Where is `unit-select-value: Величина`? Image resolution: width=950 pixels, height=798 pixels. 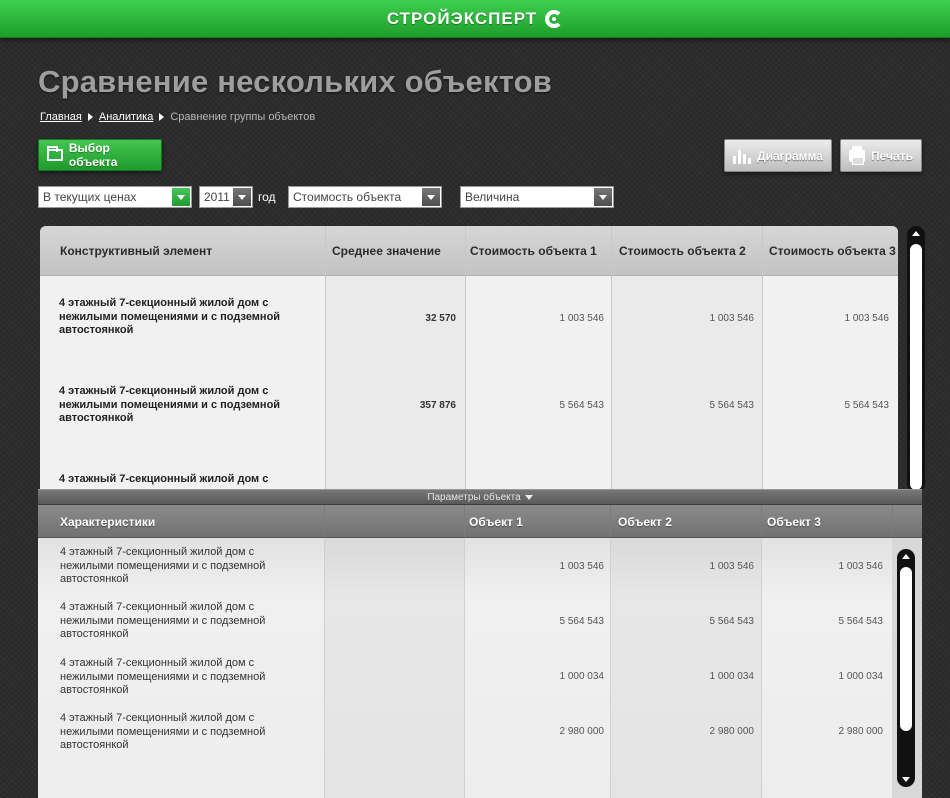
unit-select-value: Величина is located at coordinates (492, 197).